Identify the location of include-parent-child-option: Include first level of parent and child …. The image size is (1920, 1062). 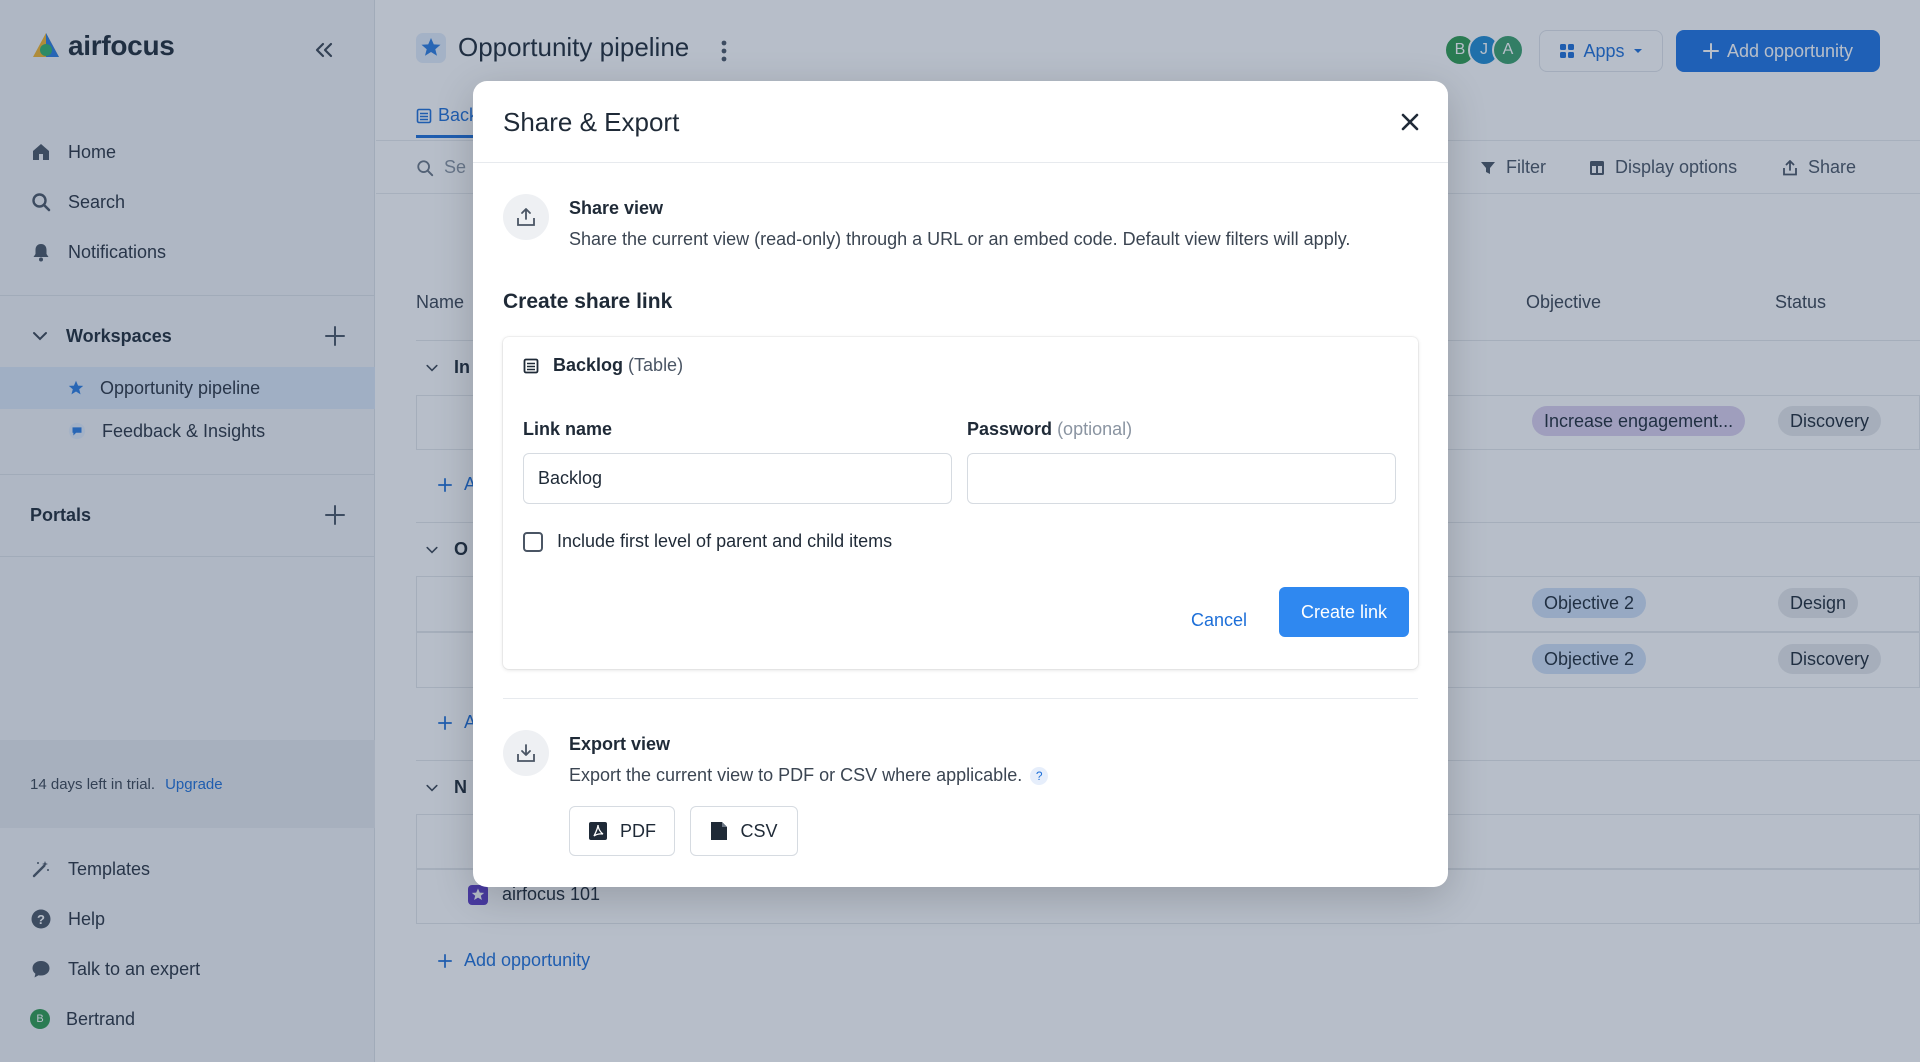
(707, 541).